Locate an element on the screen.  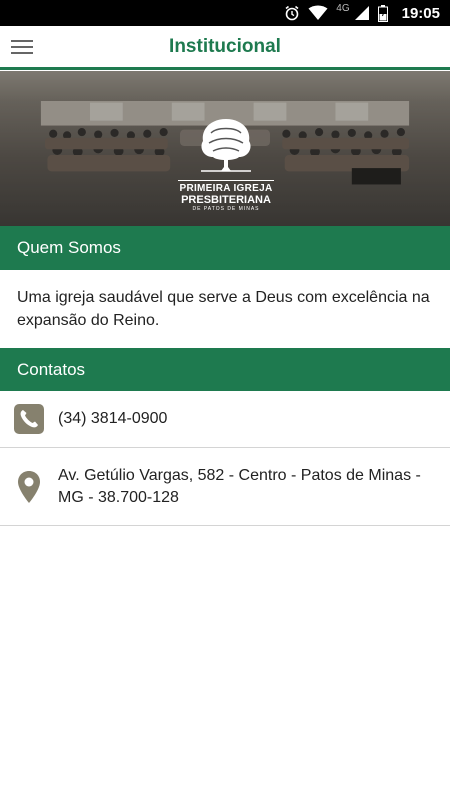
section-header-contacts: Contatos is located at coordinates (225, 369).